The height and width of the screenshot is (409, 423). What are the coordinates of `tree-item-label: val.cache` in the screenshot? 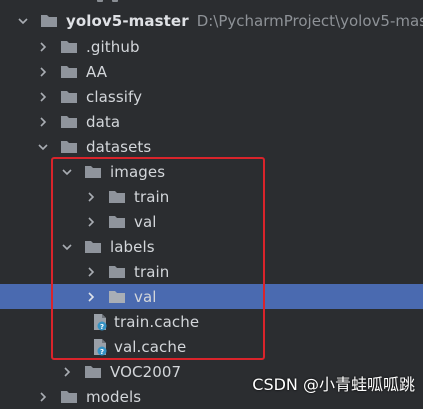 It's located at (150, 346).